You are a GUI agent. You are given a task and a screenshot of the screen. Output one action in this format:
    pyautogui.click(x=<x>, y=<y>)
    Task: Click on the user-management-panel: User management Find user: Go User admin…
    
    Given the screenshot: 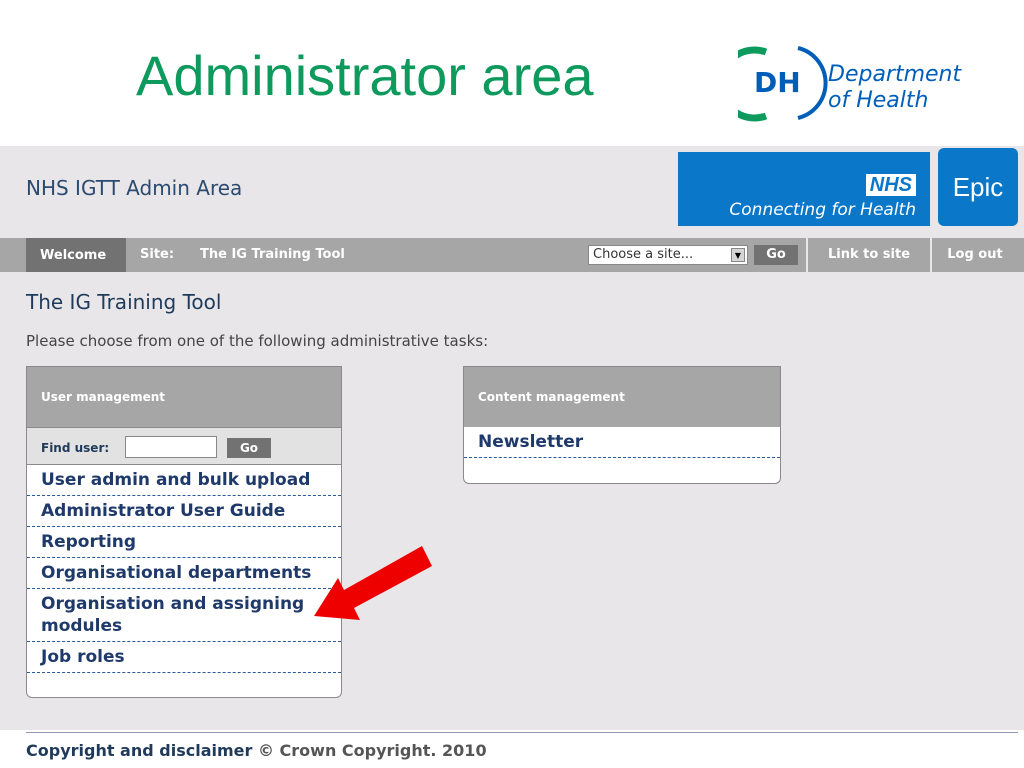 What is the action you would take?
    pyautogui.click(x=184, y=532)
    